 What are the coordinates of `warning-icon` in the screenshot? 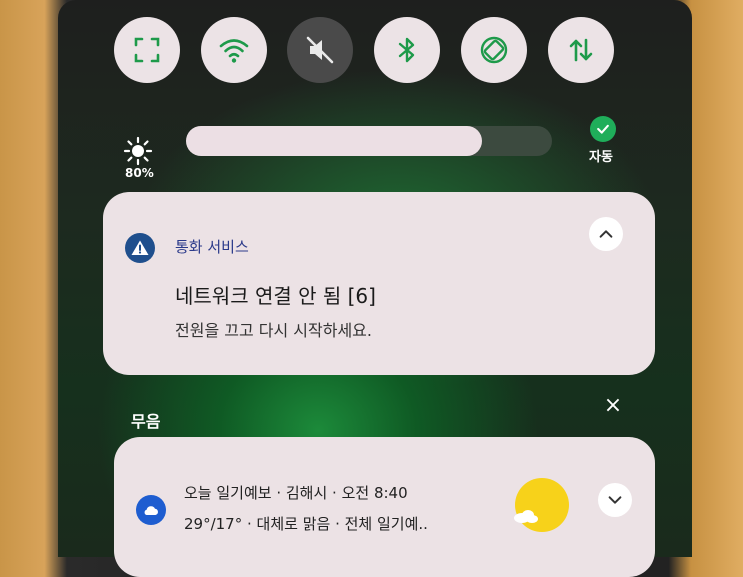 It's located at (140, 248).